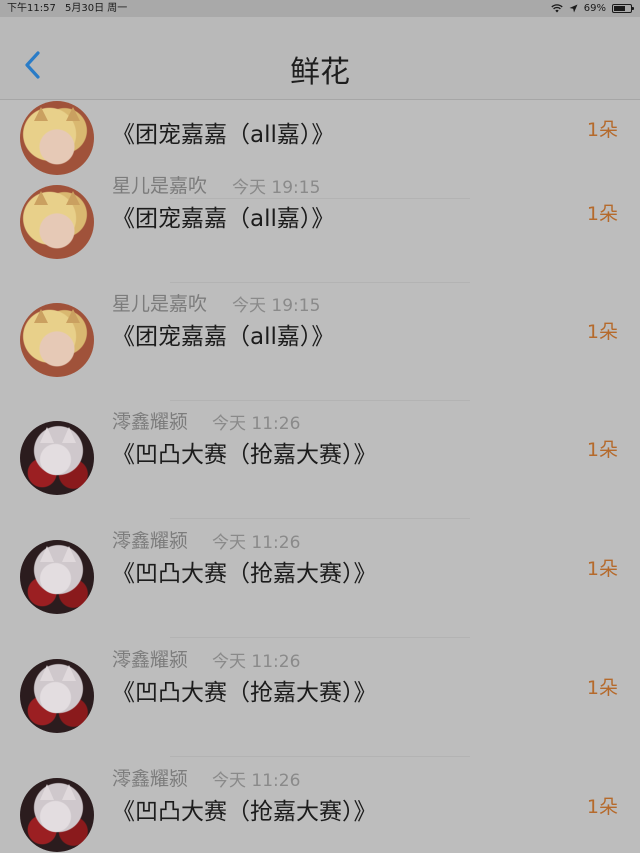 This screenshot has width=640, height=853. Describe the element at coordinates (96, 8) in the screenshot. I see `status-date: 5月30日 周一` at that location.